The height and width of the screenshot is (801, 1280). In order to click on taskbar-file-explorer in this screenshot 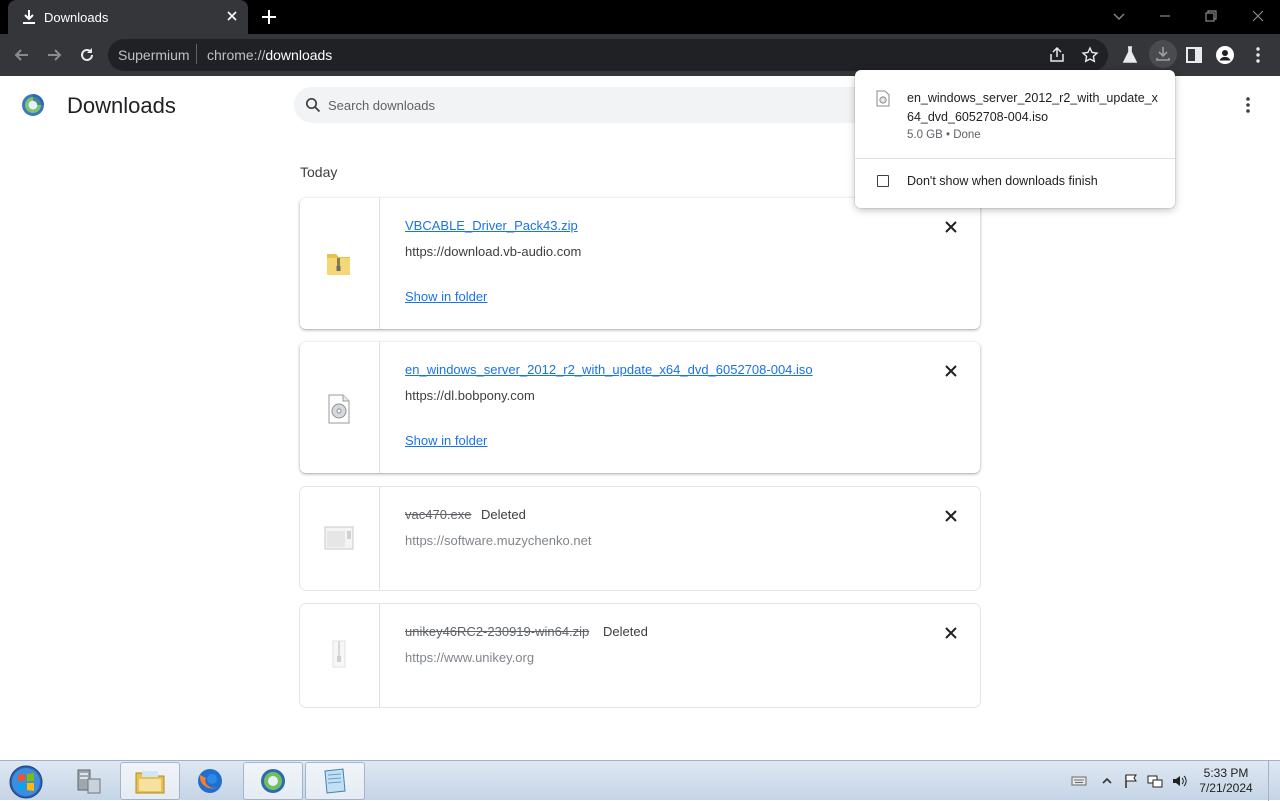, I will do `click(150, 781)`.